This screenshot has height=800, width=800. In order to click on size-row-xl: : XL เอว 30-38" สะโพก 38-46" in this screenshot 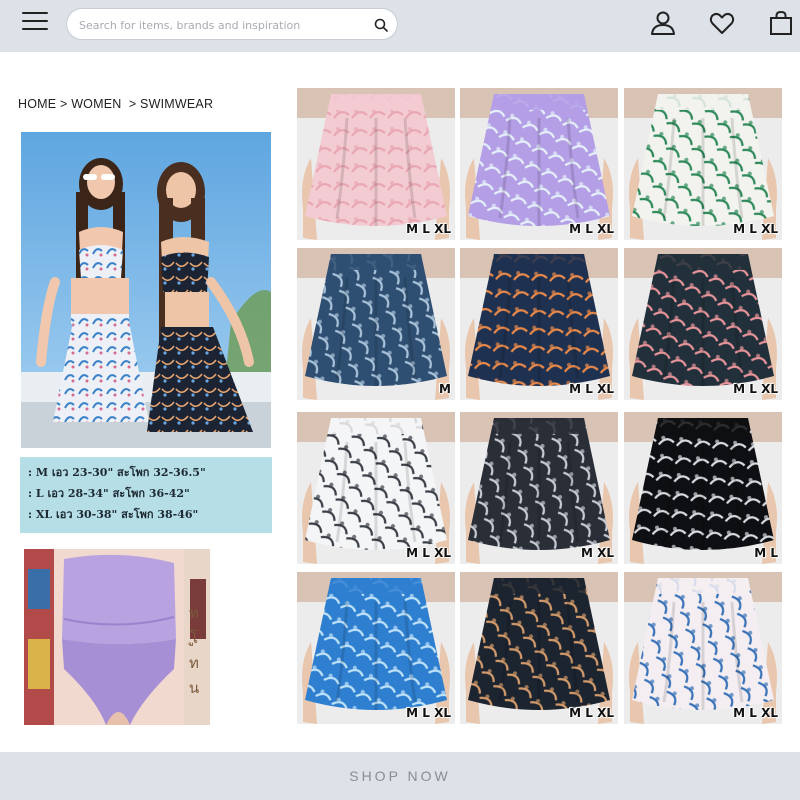, I will do `click(113, 514)`.